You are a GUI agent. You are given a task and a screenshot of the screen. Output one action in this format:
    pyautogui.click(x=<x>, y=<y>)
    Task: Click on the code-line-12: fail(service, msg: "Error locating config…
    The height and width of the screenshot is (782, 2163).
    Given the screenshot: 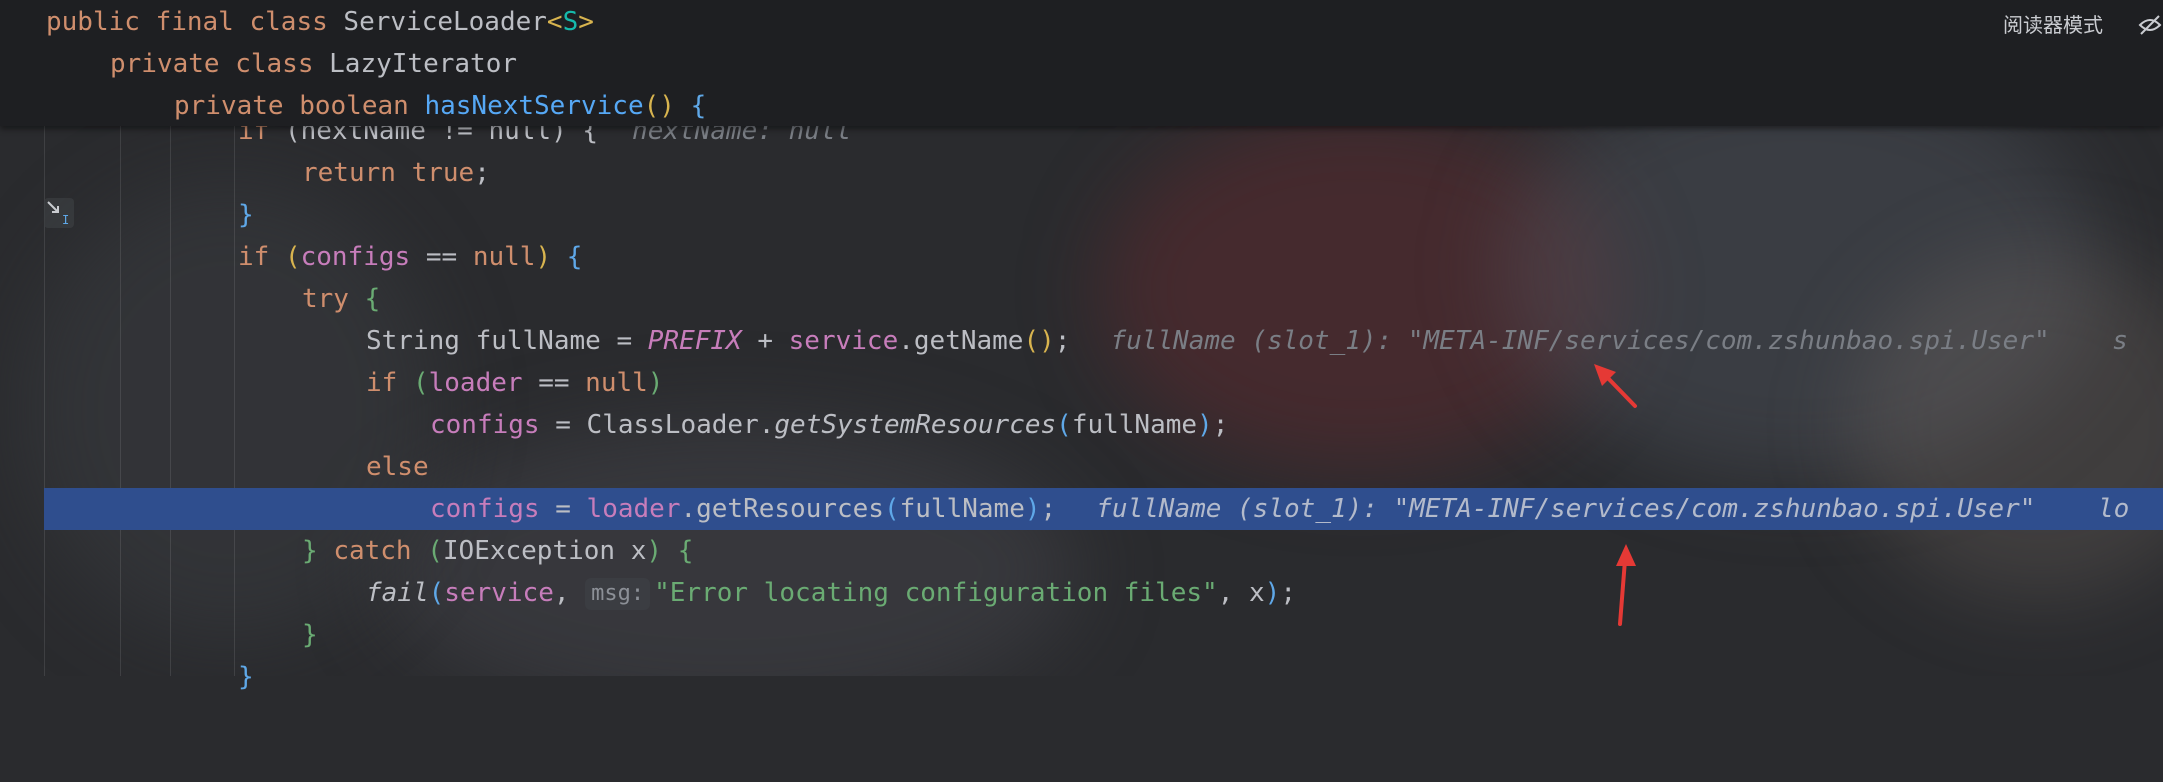 What is the action you would take?
    pyautogui.click(x=1081, y=593)
    